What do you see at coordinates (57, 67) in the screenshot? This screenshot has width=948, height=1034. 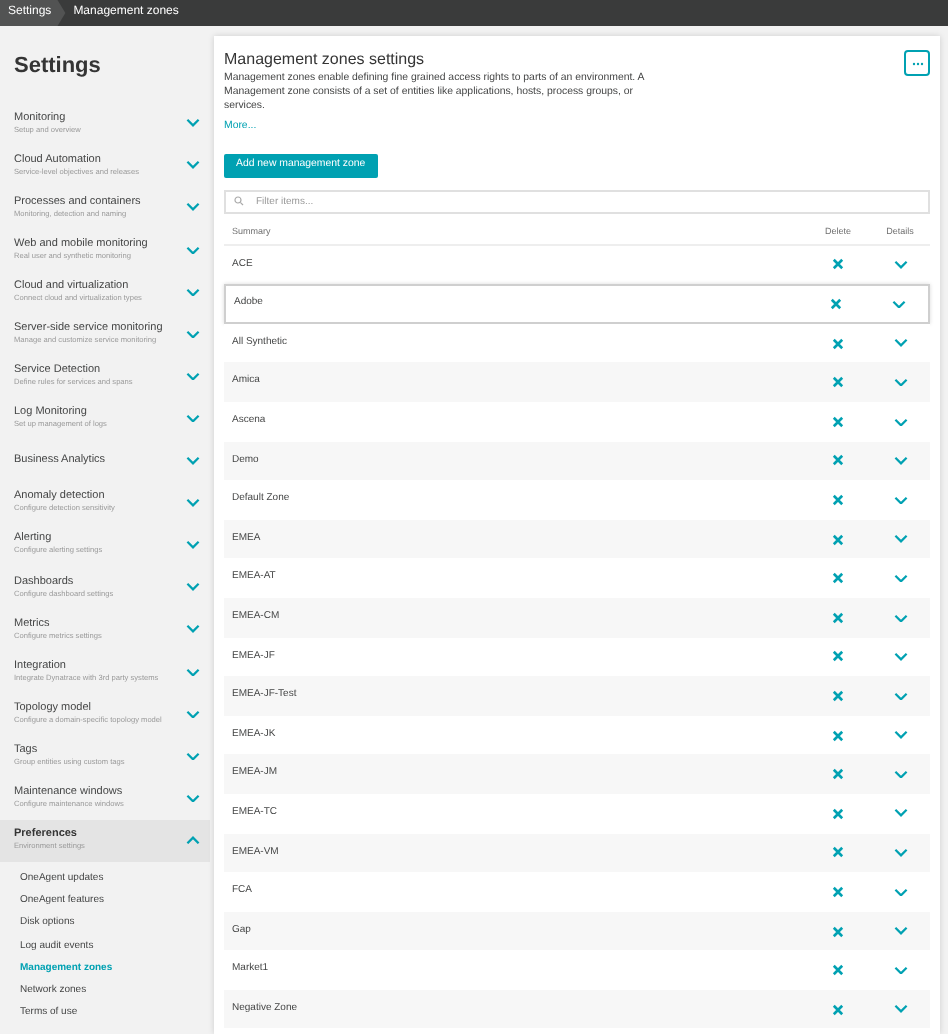 I see `sidebar-title: Settings` at bounding box center [57, 67].